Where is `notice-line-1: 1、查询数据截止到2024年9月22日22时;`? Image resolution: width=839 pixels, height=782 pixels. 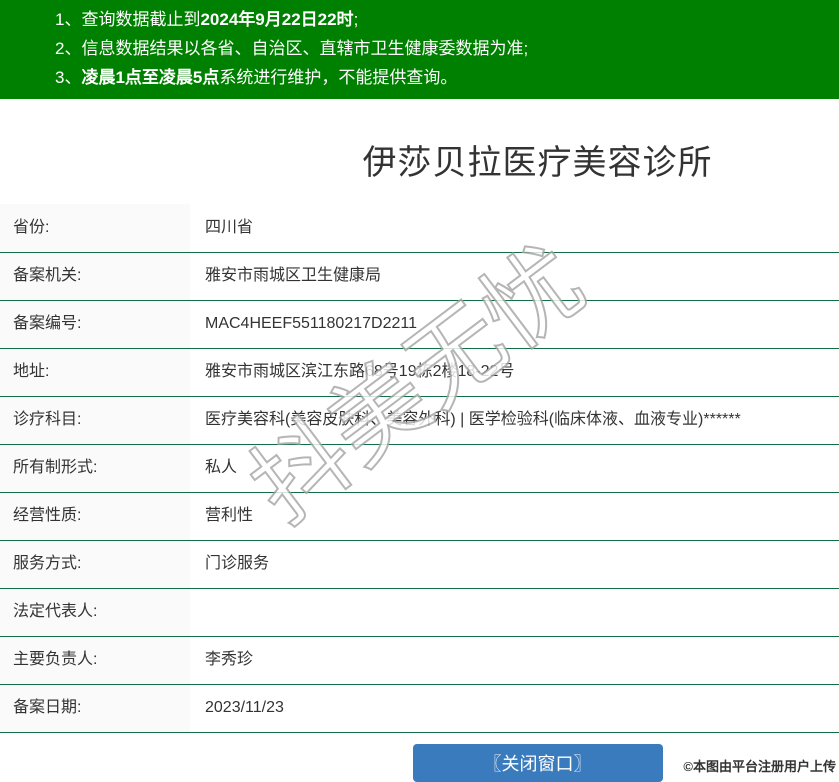
notice-line-1: 1、查询数据截止到2024年9月22日22时; is located at coordinates (447, 19).